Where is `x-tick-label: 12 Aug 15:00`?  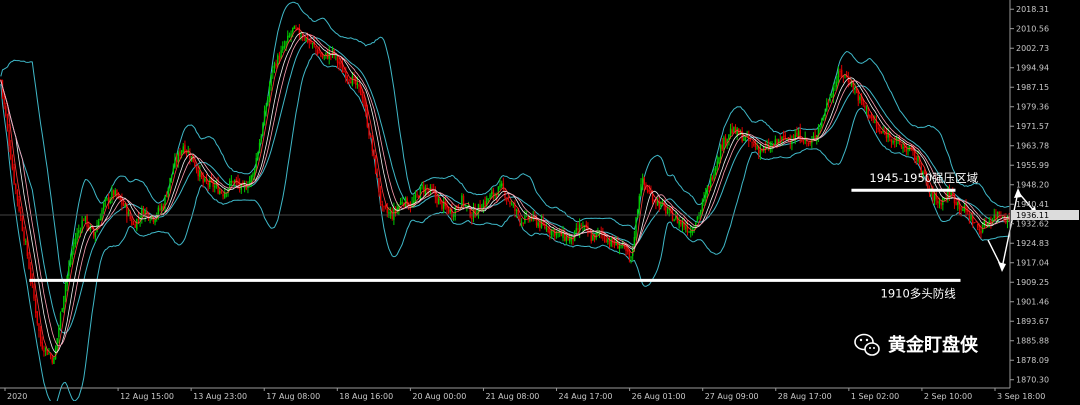
x-tick-label: 12 Aug 15:00 is located at coordinates (147, 396).